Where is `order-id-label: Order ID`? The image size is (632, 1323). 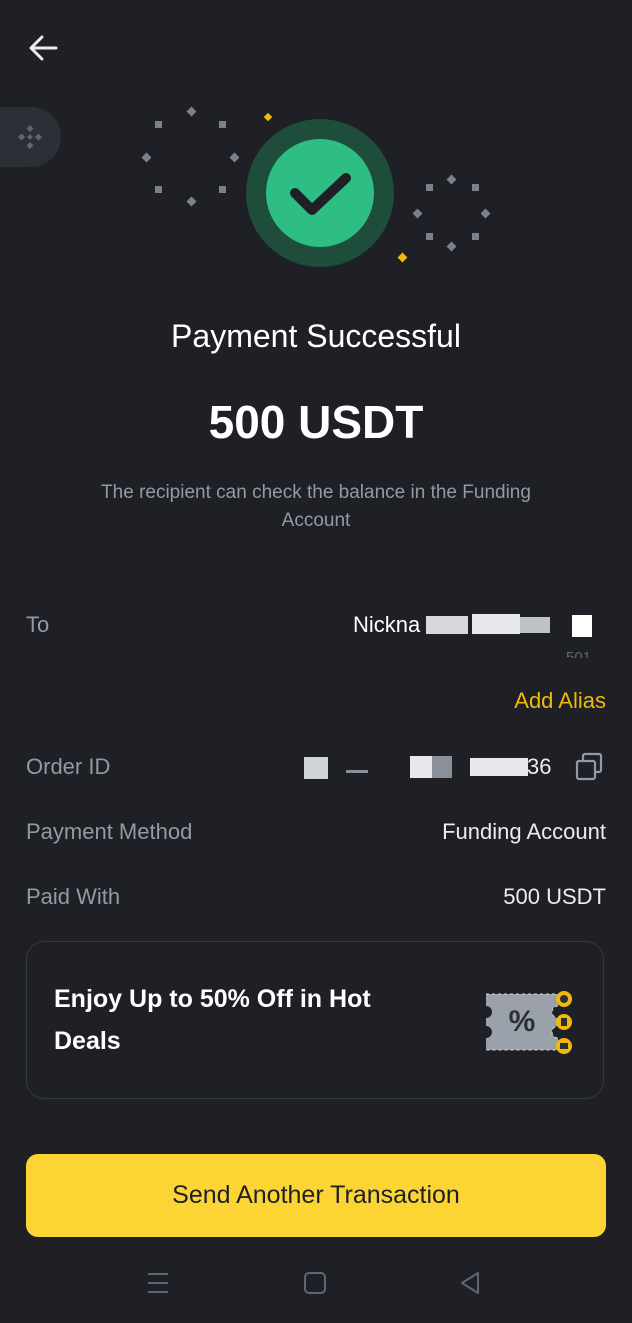 order-id-label: Order ID is located at coordinates (68, 766).